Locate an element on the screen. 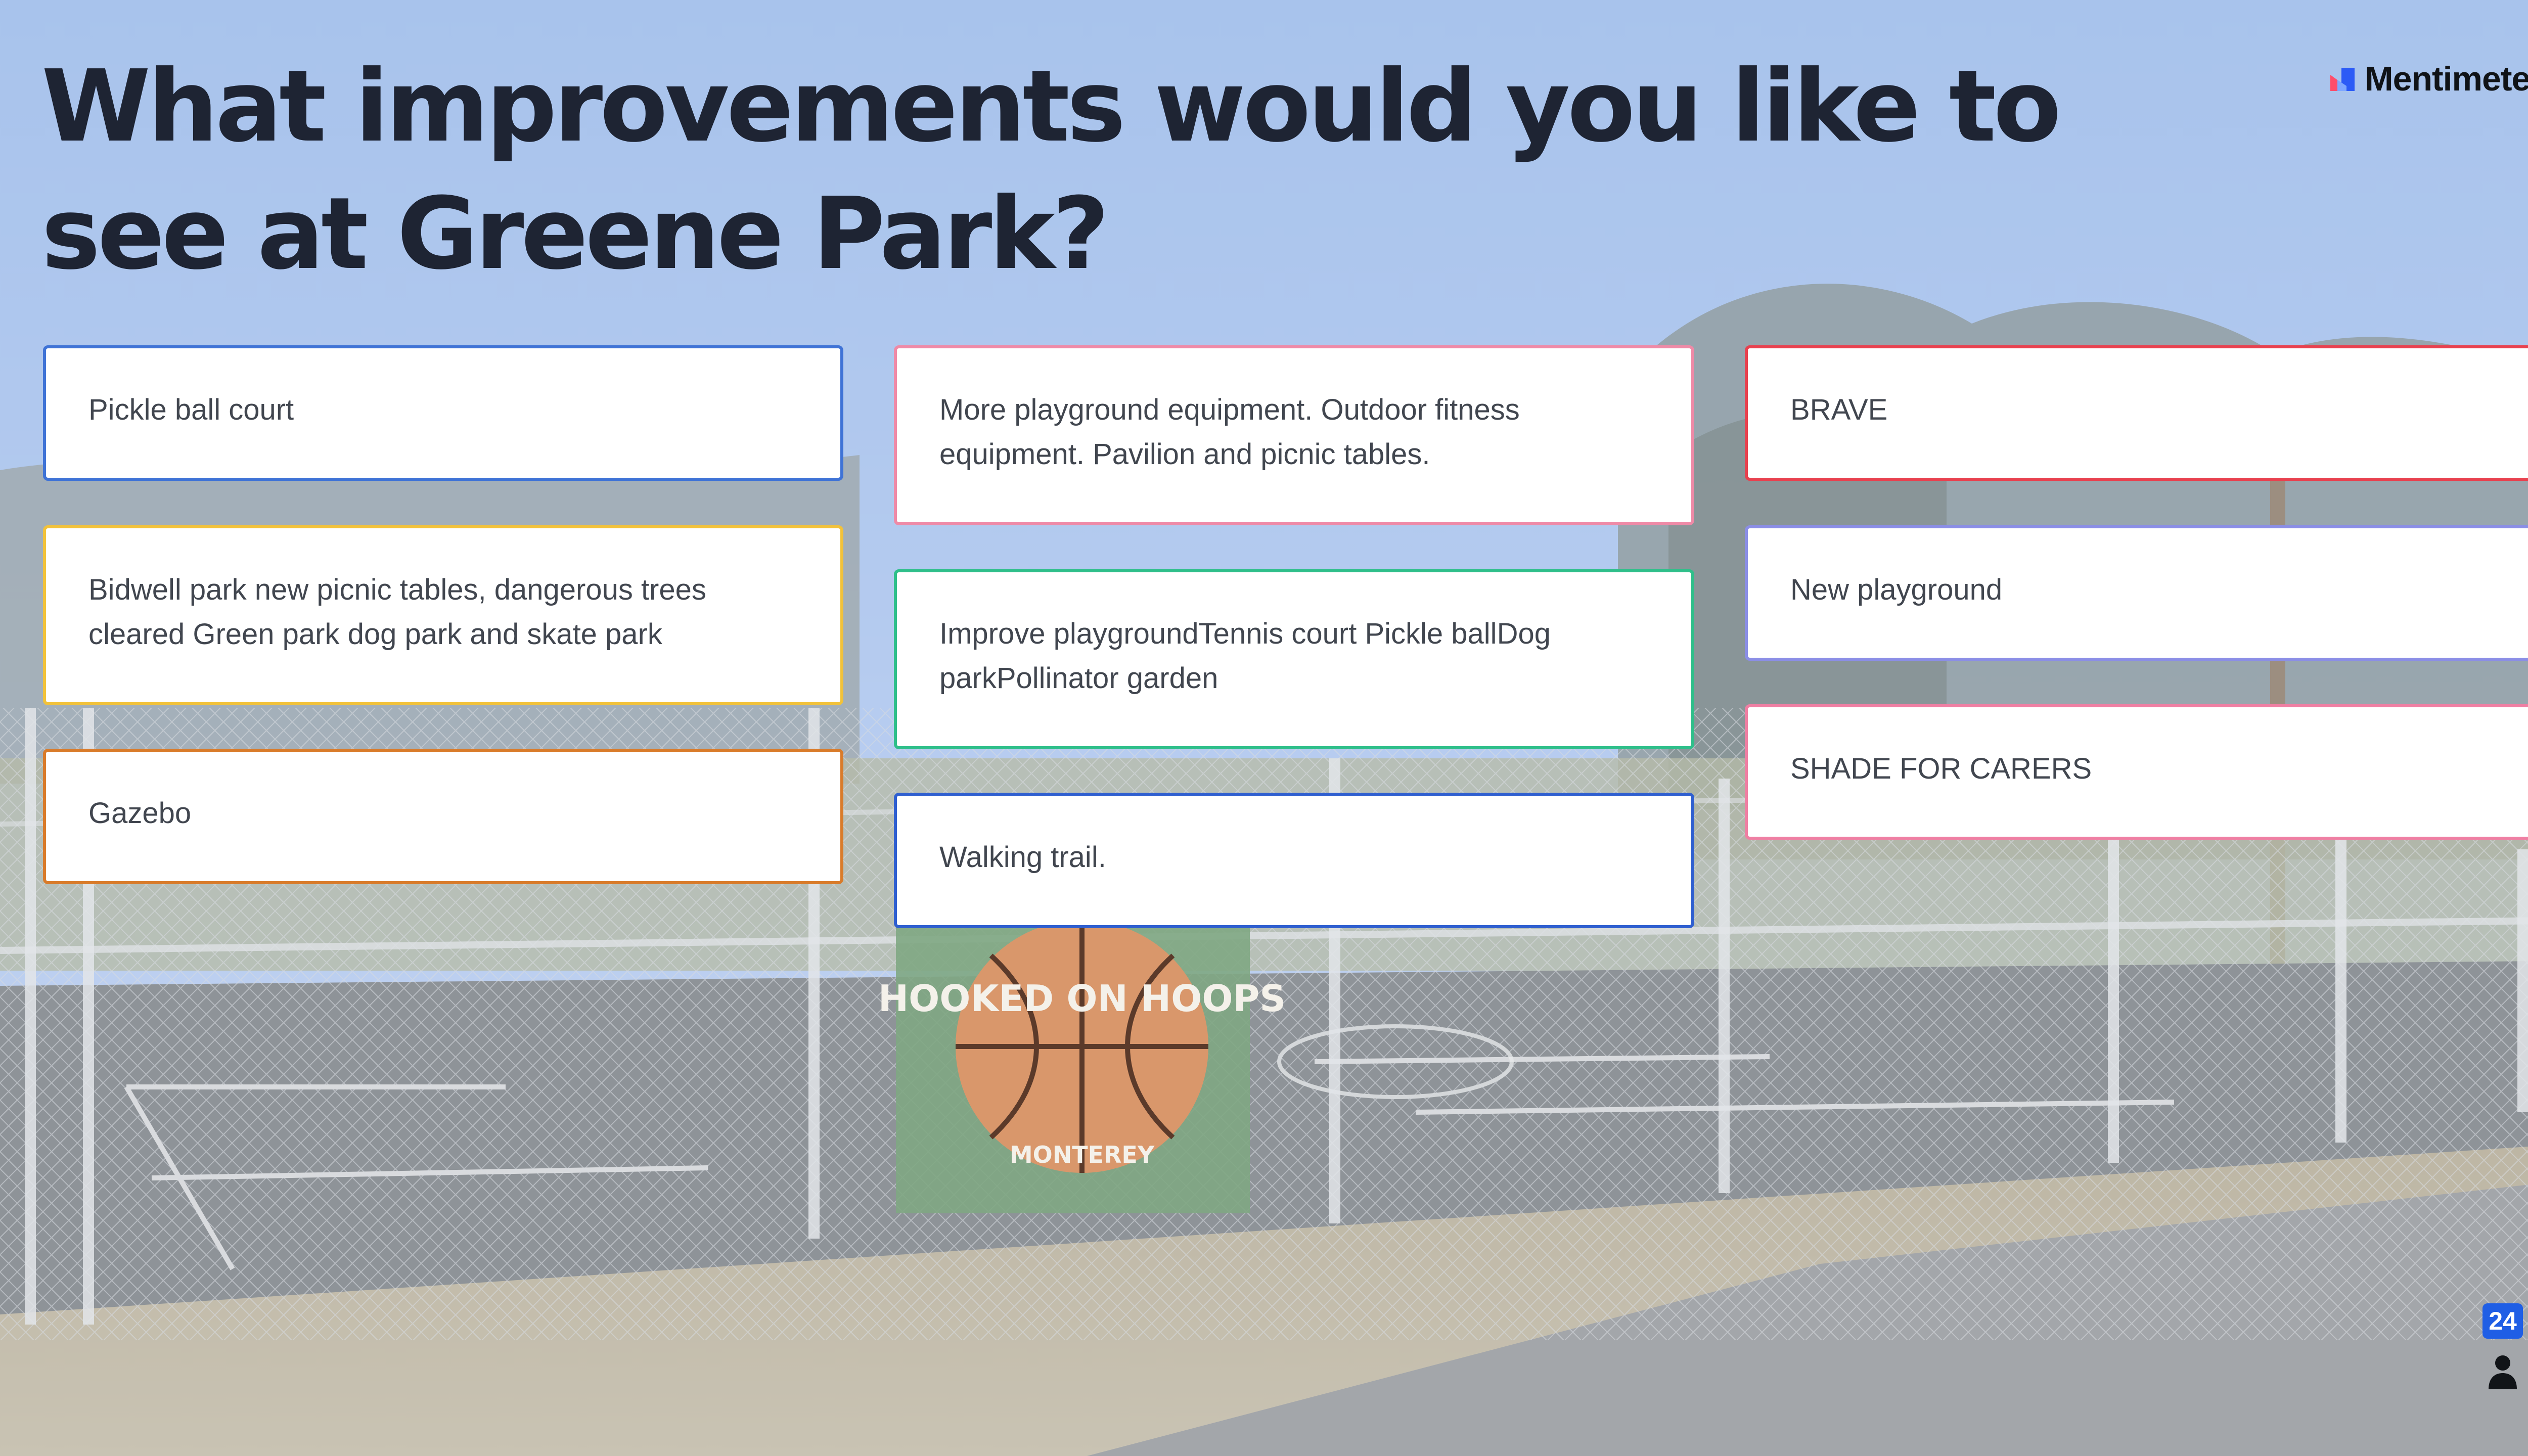 The width and height of the screenshot is (2528, 1456). person-icon is located at coordinates (2503, 1372).